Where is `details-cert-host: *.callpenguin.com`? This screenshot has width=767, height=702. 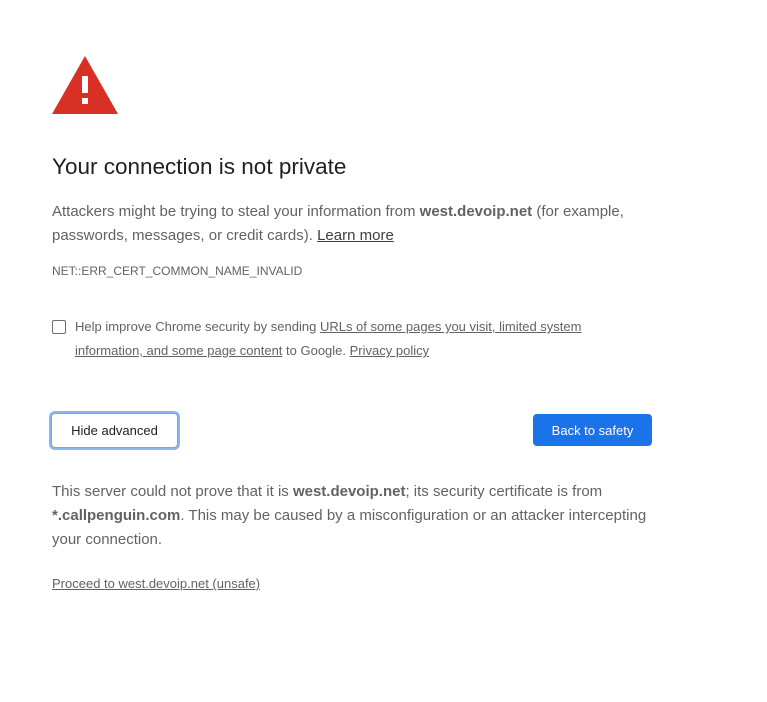 details-cert-host: *.callpenguin.com is located at coordinates (116, 515).